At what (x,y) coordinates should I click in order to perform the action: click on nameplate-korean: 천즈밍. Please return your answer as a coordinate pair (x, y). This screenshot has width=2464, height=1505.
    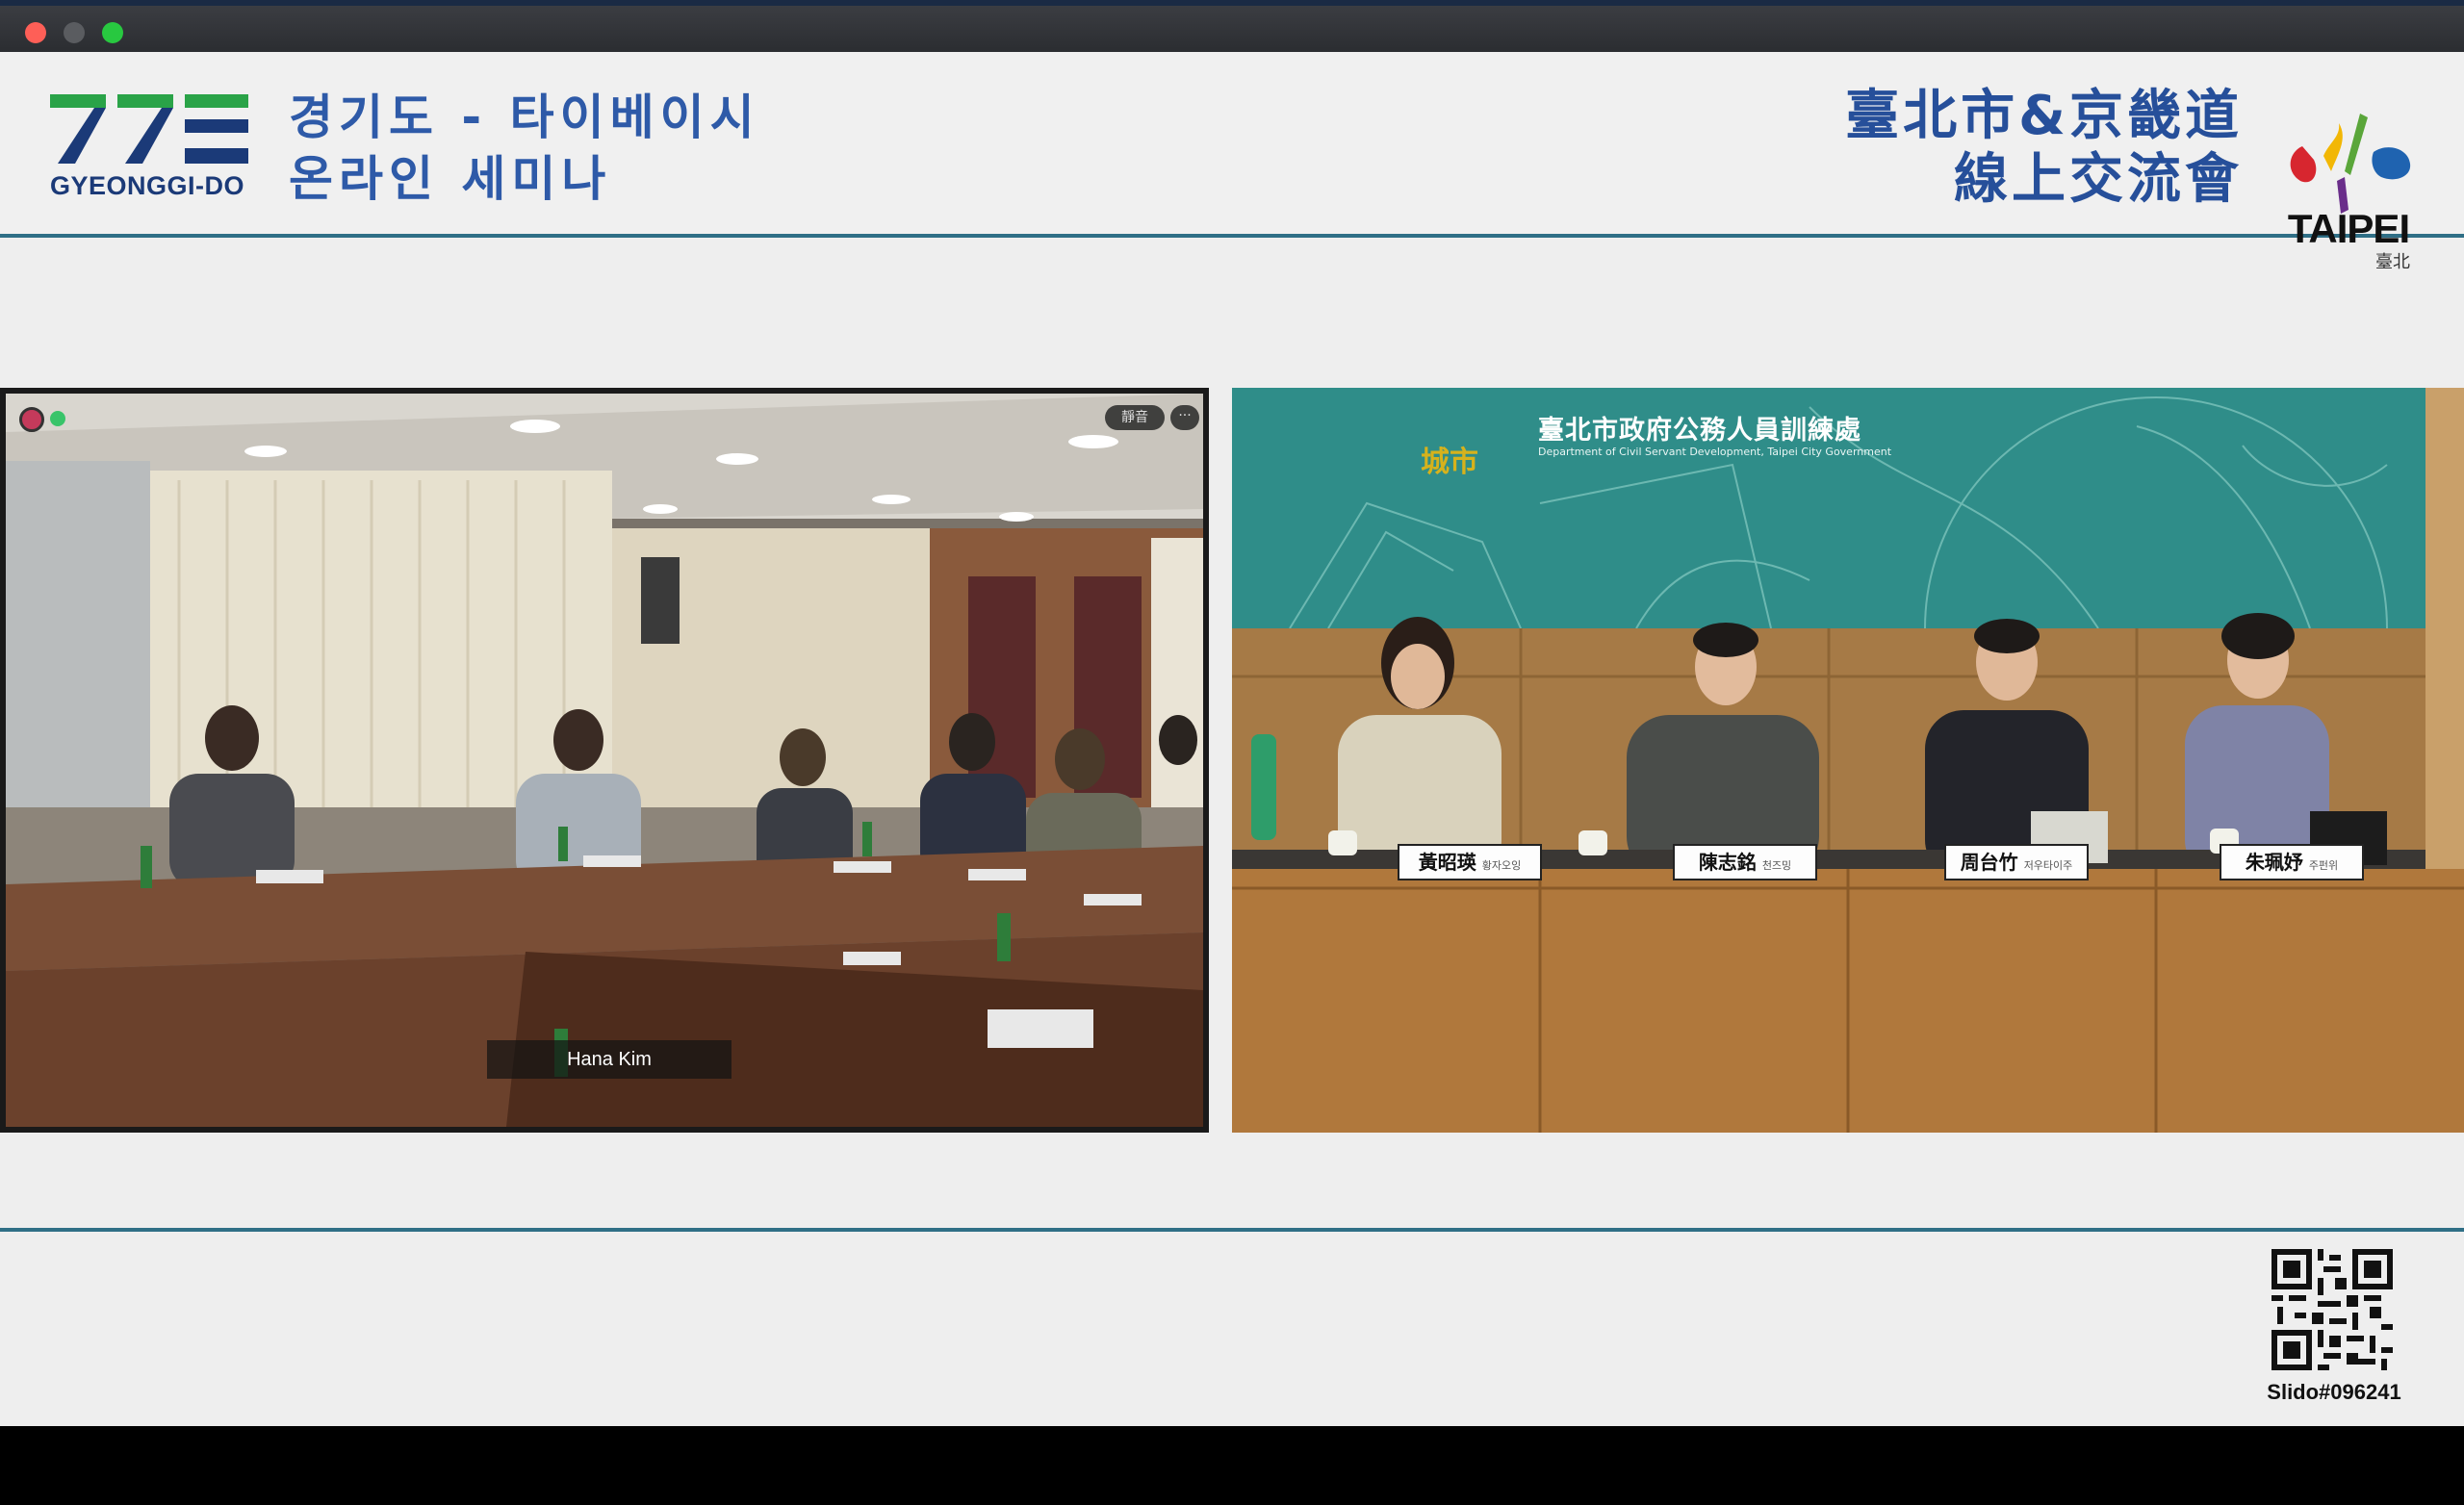
    Looking at the image, I should click on (1776, 866).